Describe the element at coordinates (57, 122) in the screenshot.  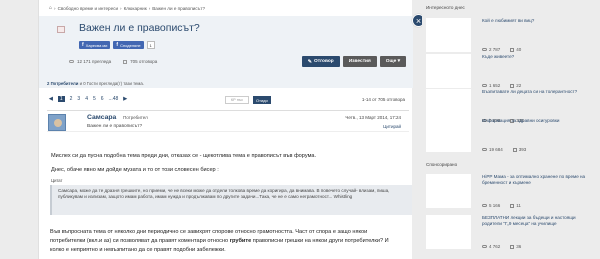
I see `avatar` at that location.